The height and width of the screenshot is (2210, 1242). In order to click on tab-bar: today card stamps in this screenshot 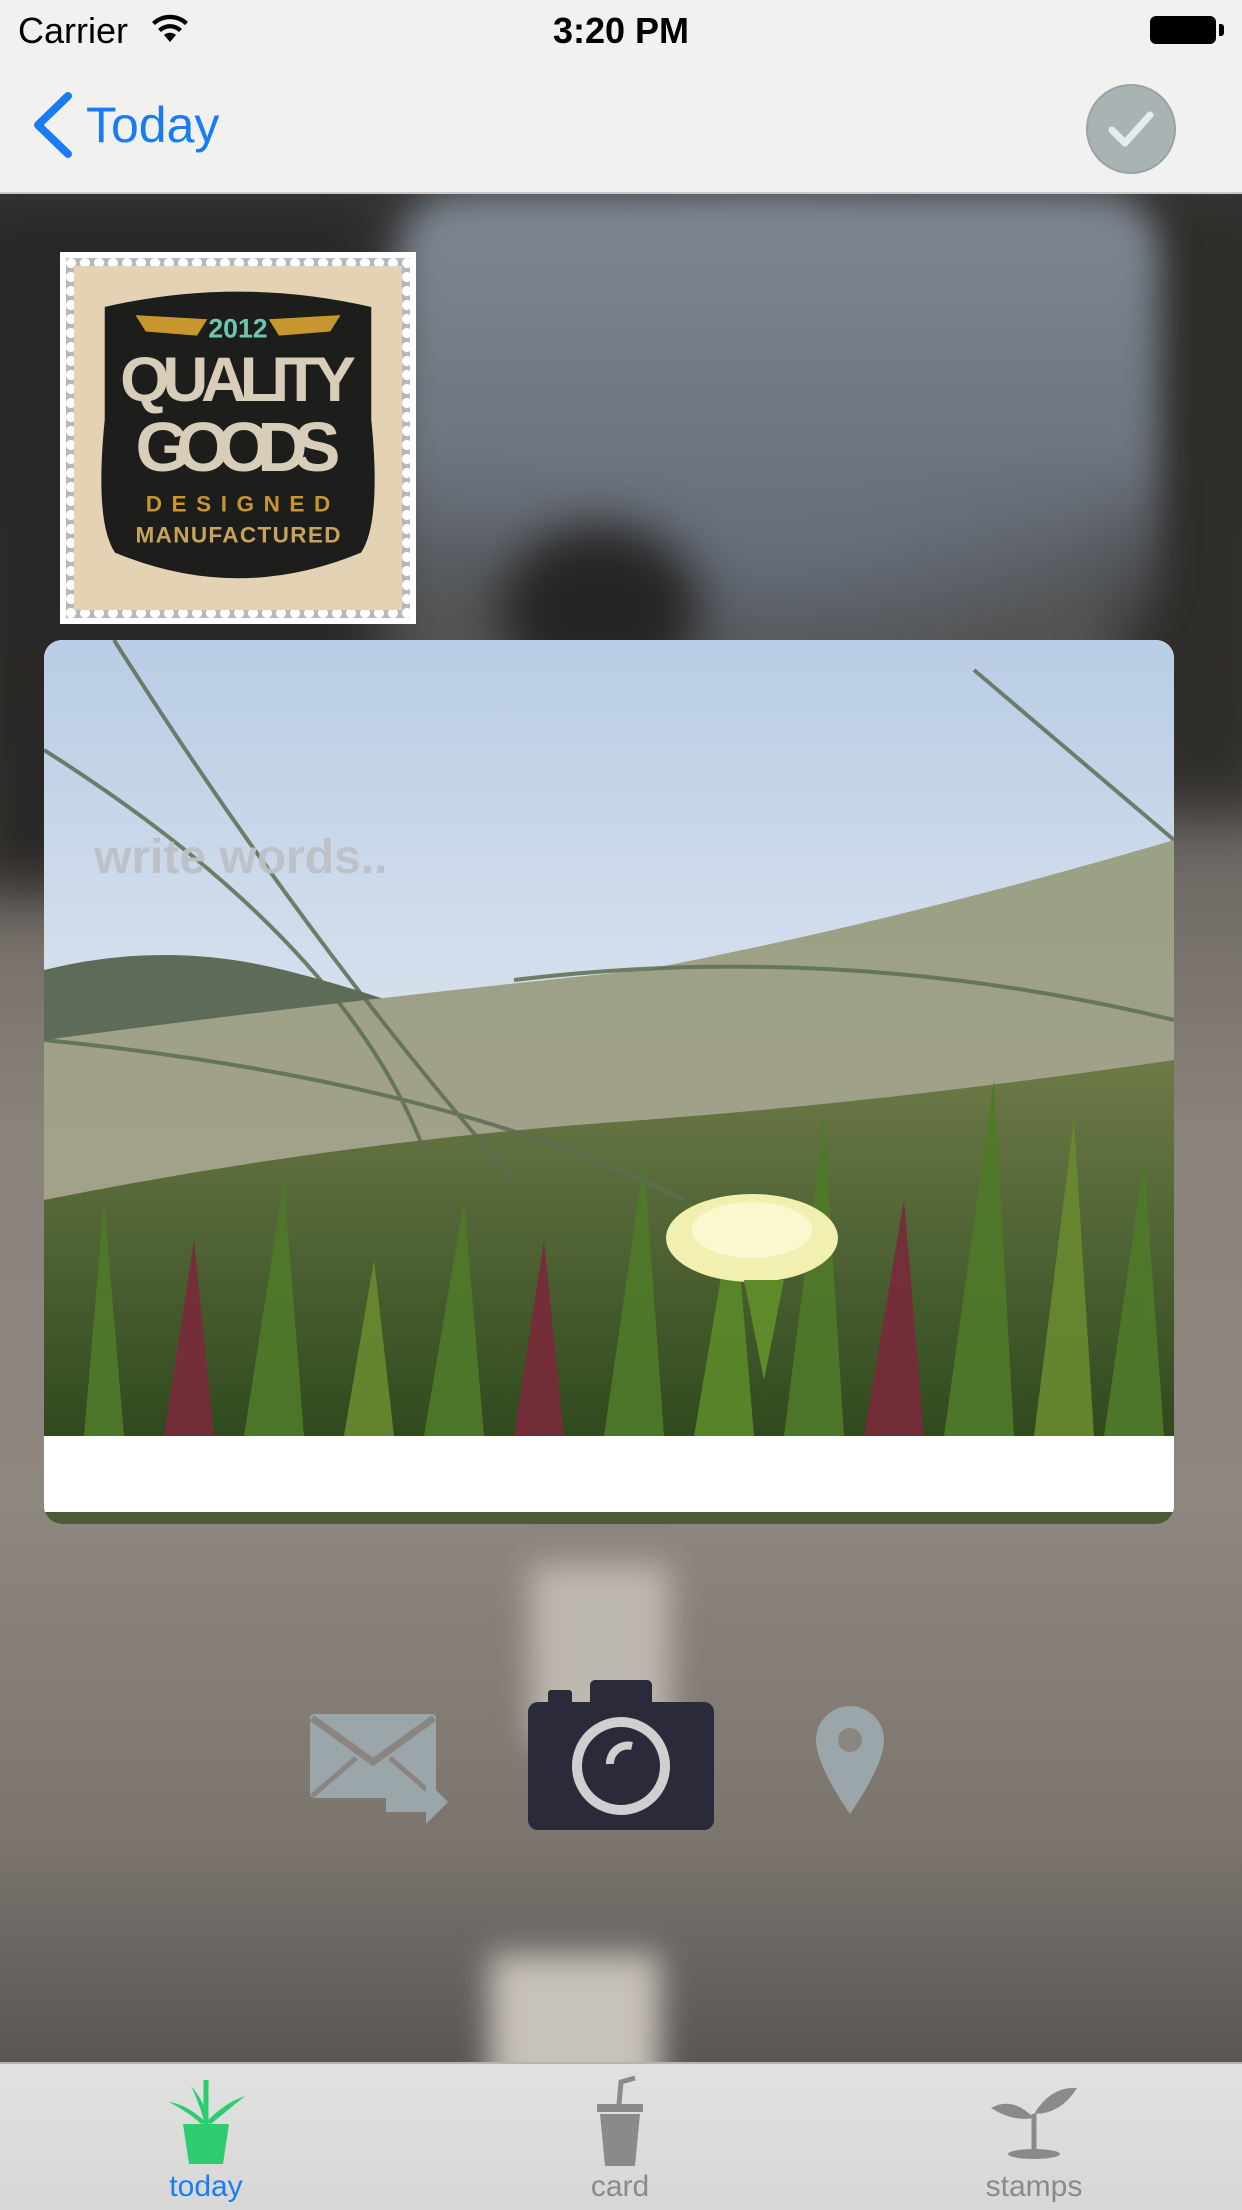, I will do `click(621, 2136)`.